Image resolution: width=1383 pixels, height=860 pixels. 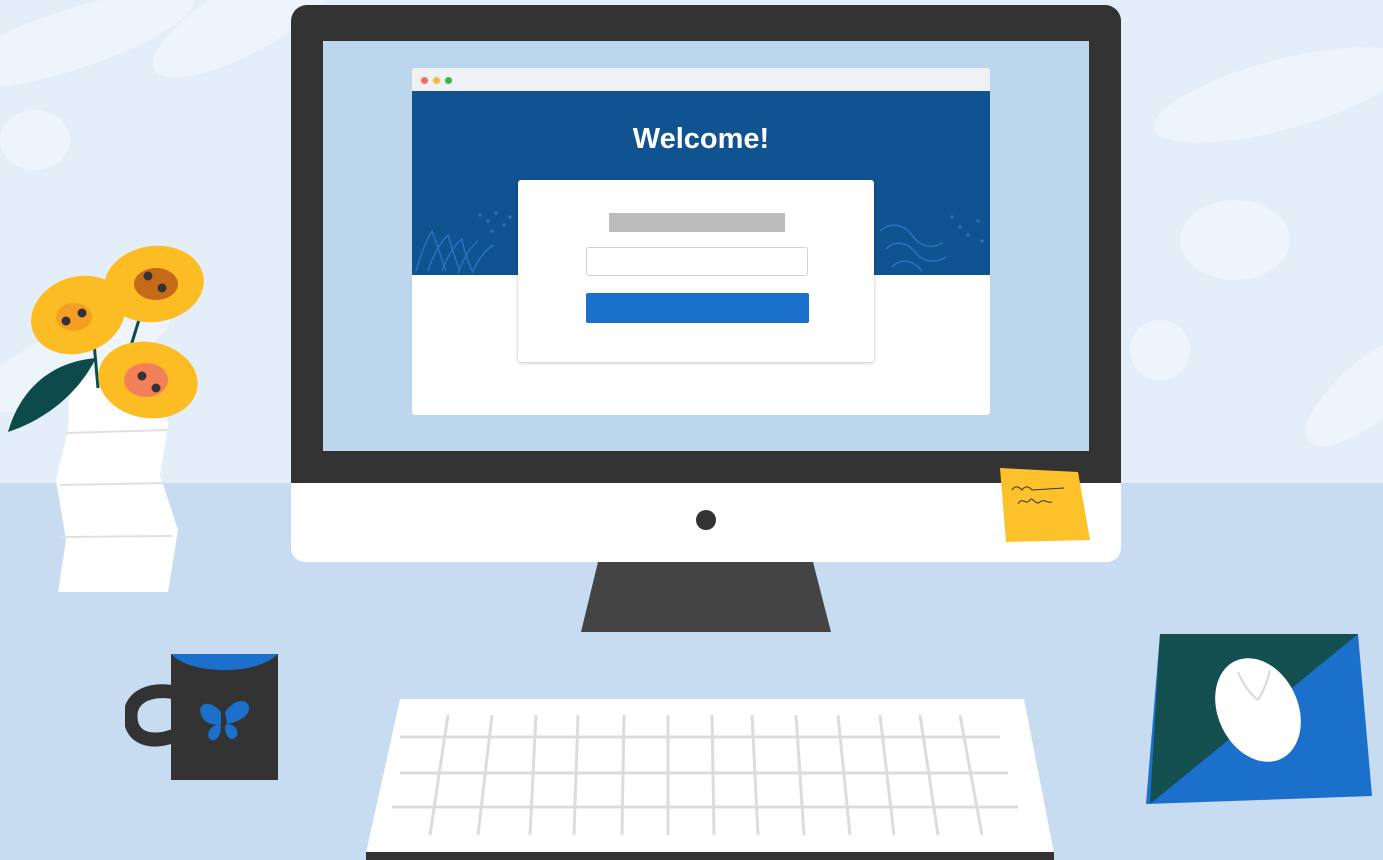 What do you see at coordinates (448, 80) in the screenshot?
I see `maximize-window-icon` at bounding box center [448, 80].